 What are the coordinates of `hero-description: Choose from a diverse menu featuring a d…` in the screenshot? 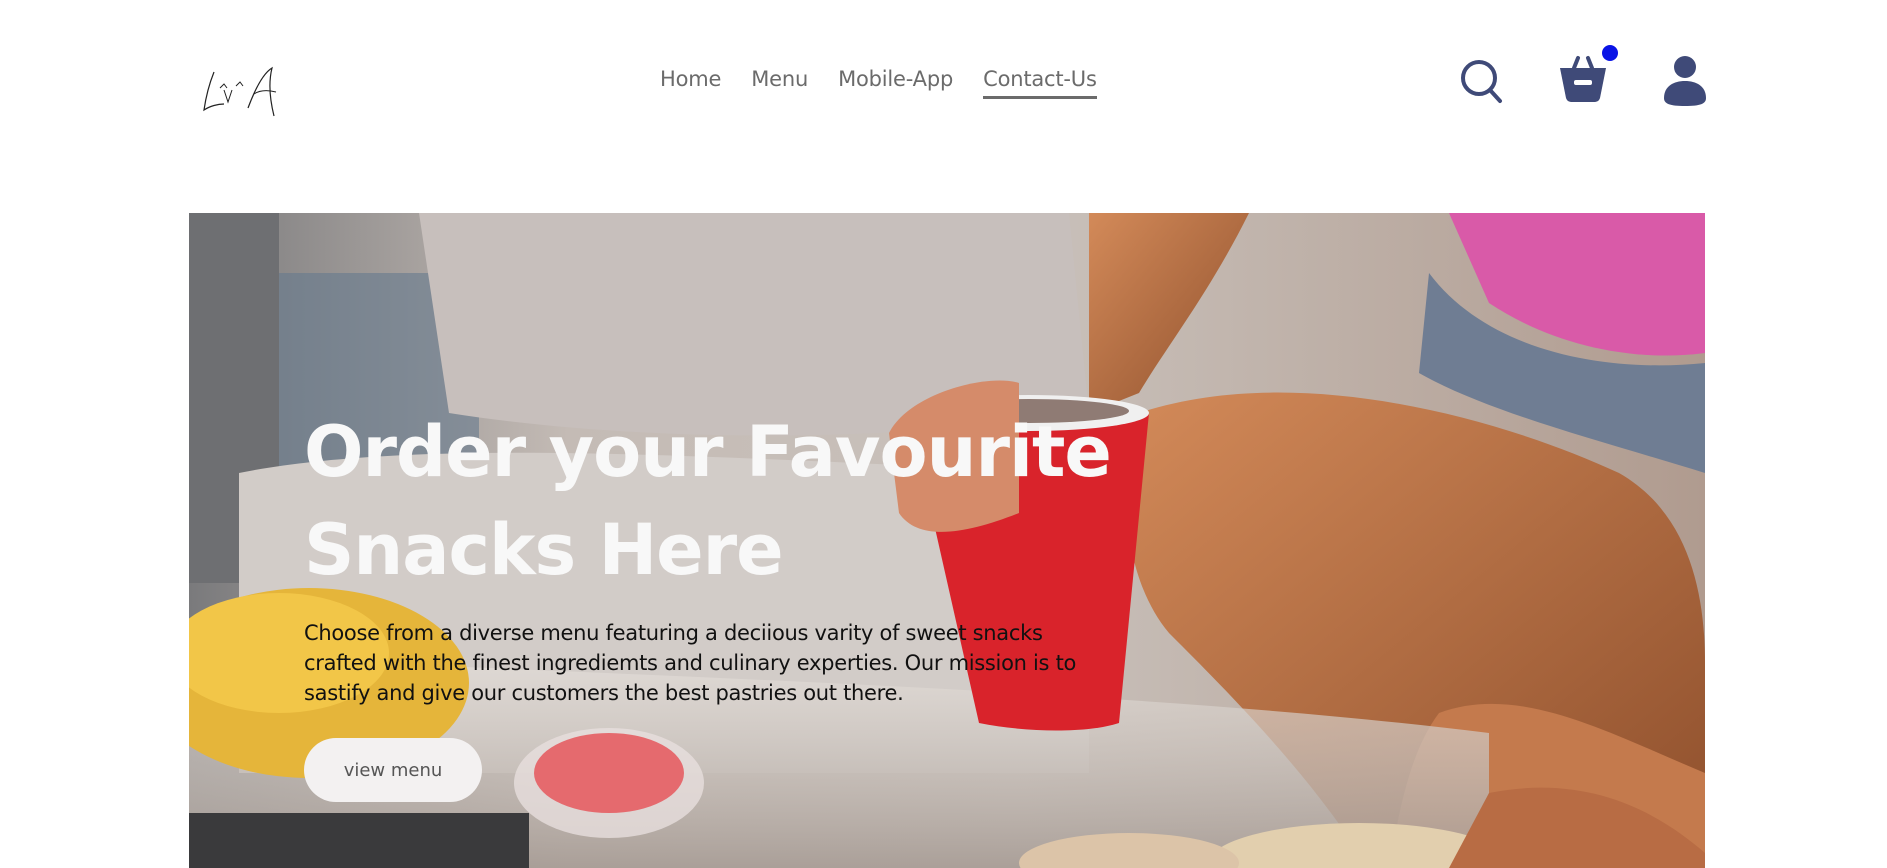 It's located at (690, 663).